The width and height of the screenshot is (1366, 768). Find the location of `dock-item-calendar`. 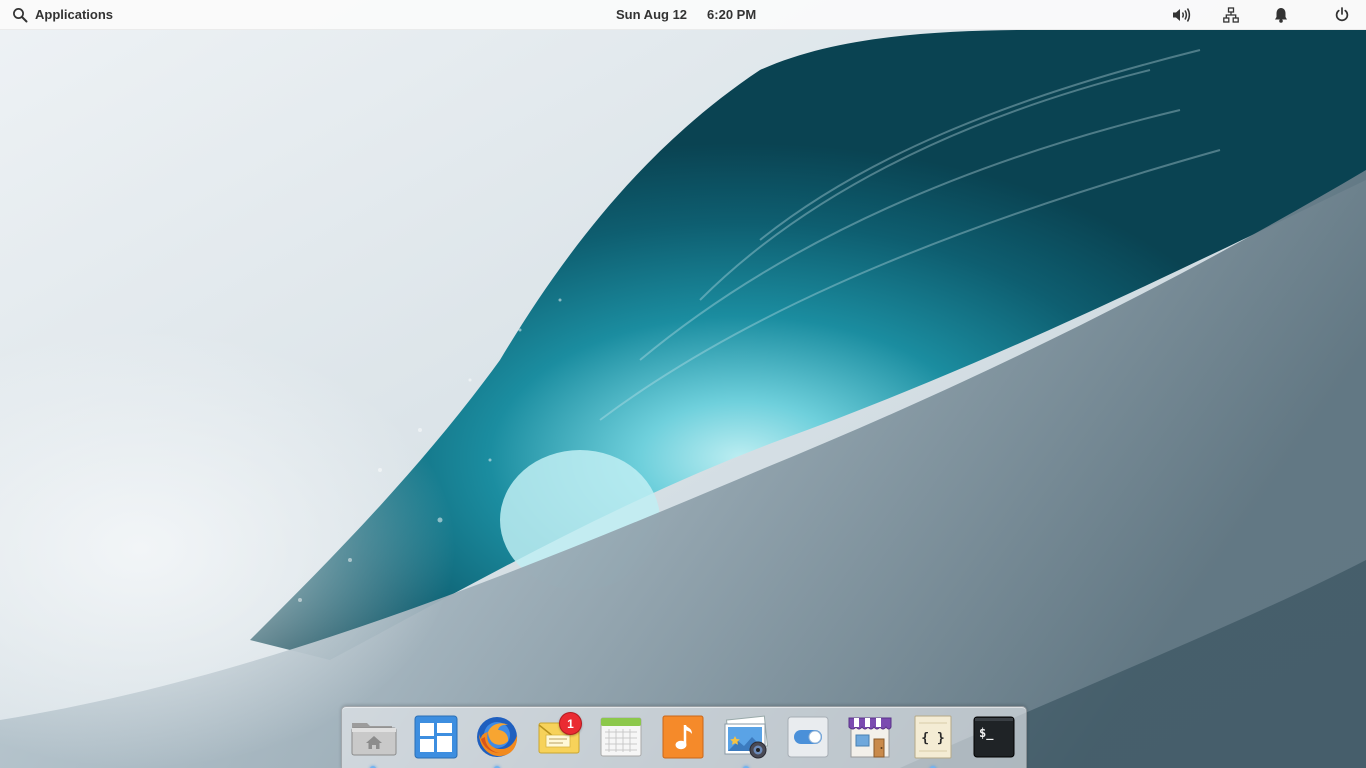

dock-item-calendar is located at coordinates (621, 739).